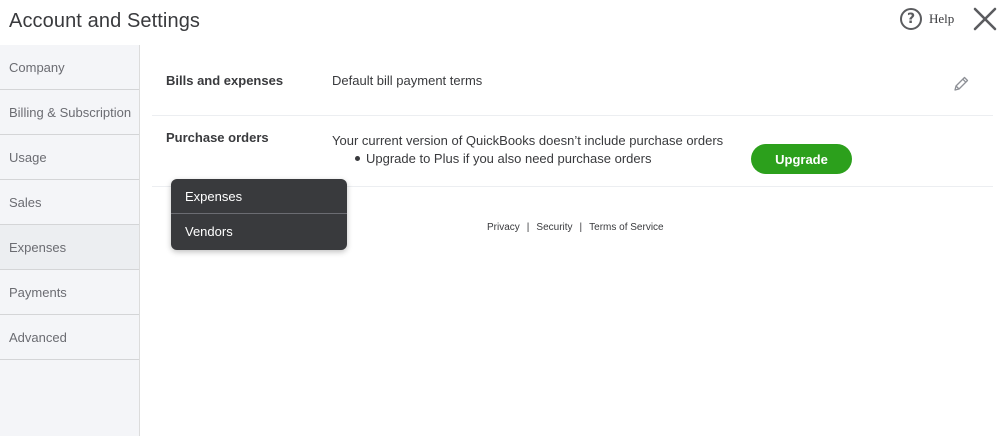  What do you see at coordinates (69, 337) in the screenshot?
I see `sidebar-item-advanced: Advanced` at bounding box center [69, 337].